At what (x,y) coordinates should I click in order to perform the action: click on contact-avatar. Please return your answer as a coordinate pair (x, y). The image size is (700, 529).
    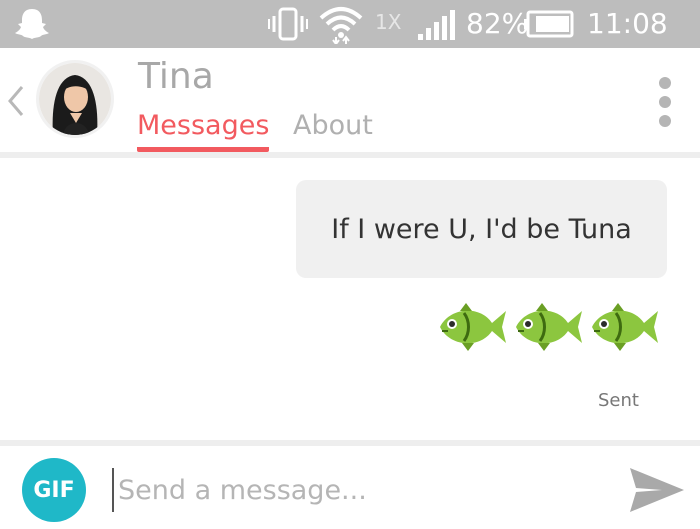
    Looking at the image, I should click on (75, 99).